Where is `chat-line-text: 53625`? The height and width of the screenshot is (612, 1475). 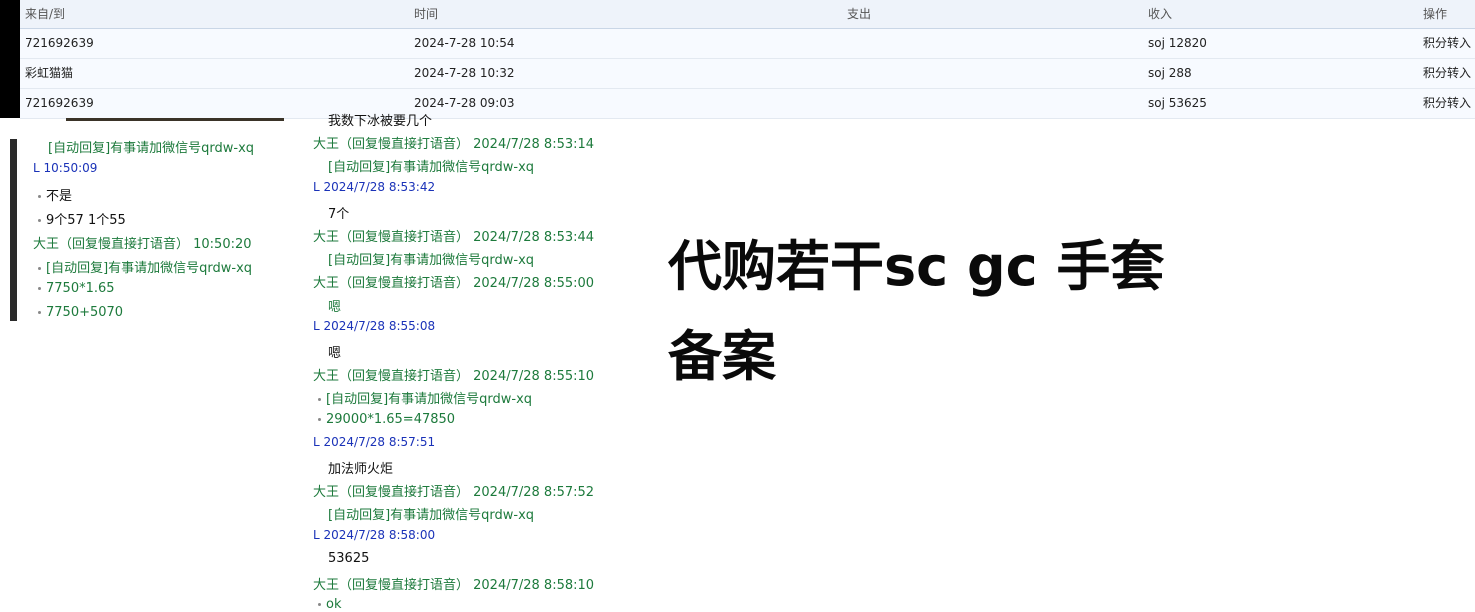
chat-line-text: 53625 is located at coordinates (349, 558).